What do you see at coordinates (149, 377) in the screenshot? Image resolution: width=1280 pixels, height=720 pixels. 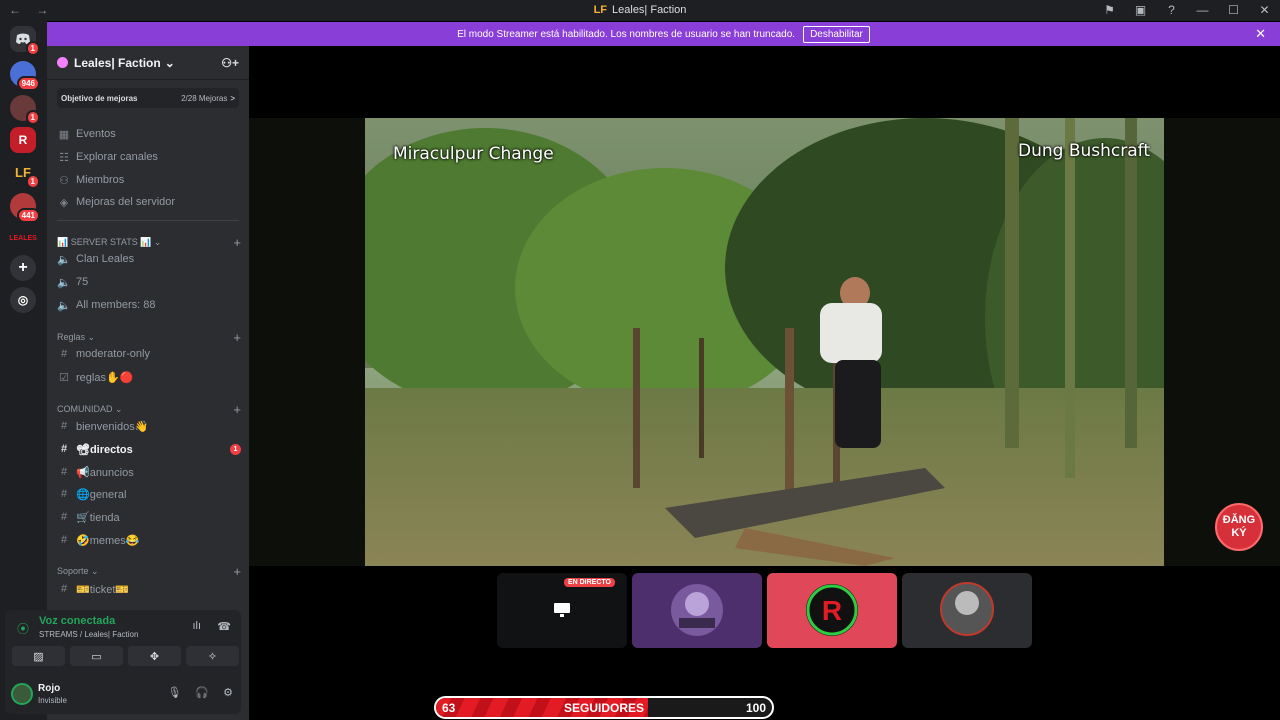 I see `channel-reglas: ☑ reglas✋🔴` at bounding box center [149, 377].